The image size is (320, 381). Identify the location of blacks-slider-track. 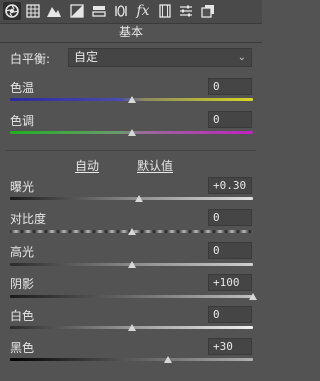
(131, 359).